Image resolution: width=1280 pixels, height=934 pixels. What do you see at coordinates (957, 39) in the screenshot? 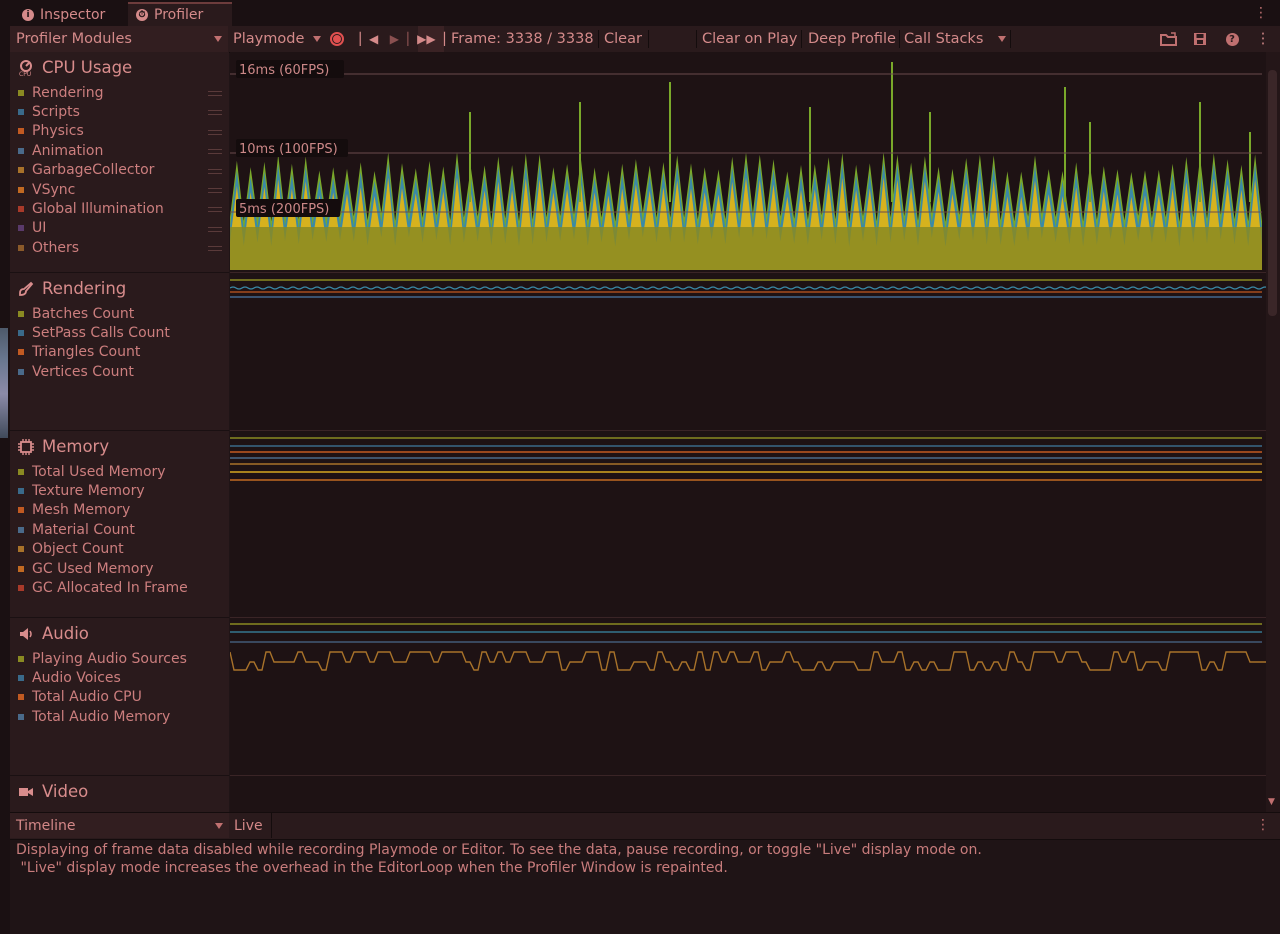
I see `call-stacks-dropdown: Call Stacks` at bounding box center [957, 39].